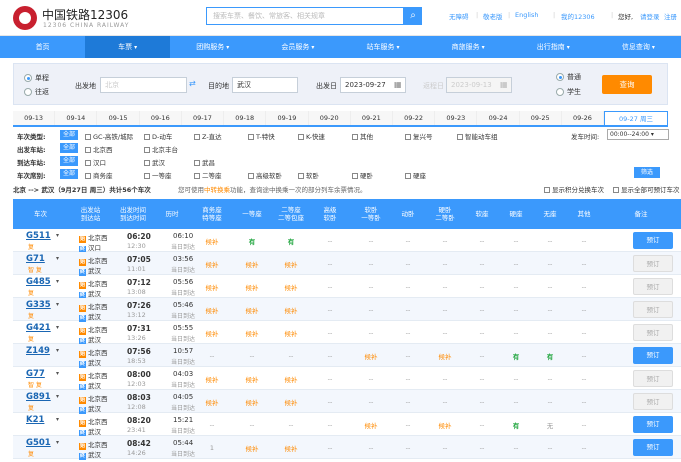  I want to click on date-tab-current: 09-27 周三, so click(636, 118).